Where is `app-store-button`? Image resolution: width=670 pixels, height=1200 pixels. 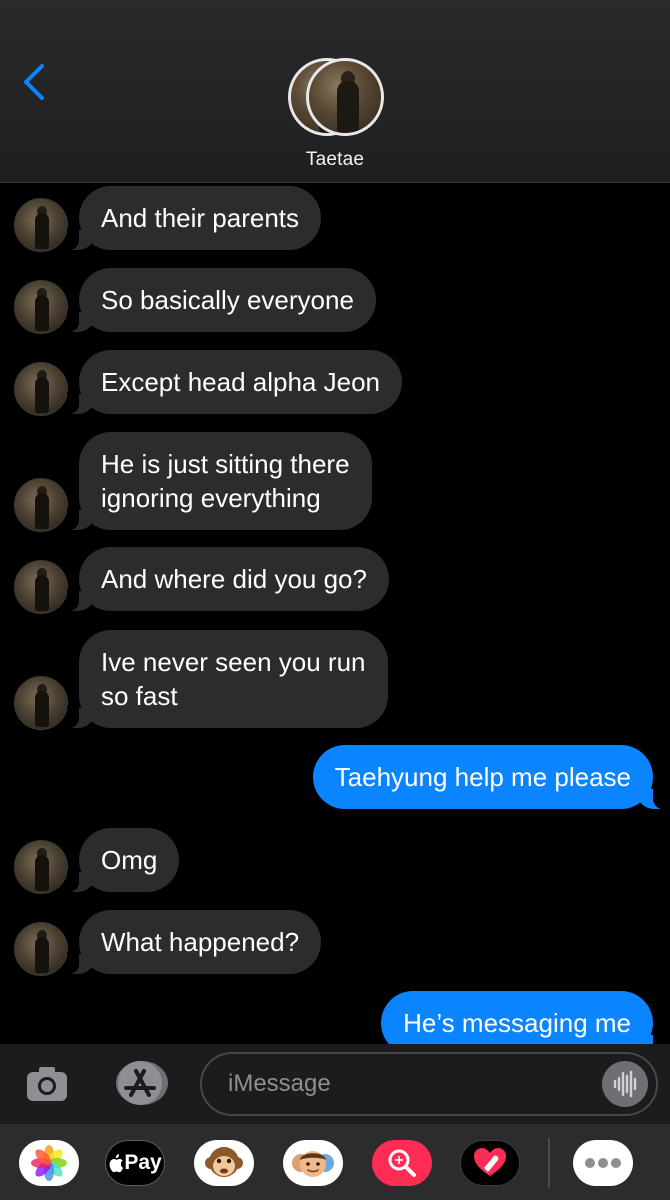 app-store-button is located at coordinates (140, 1083).